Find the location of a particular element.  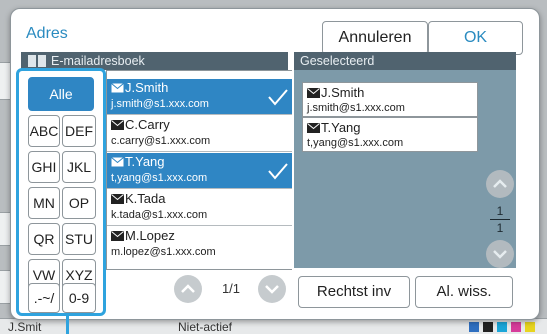

index-ghi-button: GHI is located at coordinates (44, 167).